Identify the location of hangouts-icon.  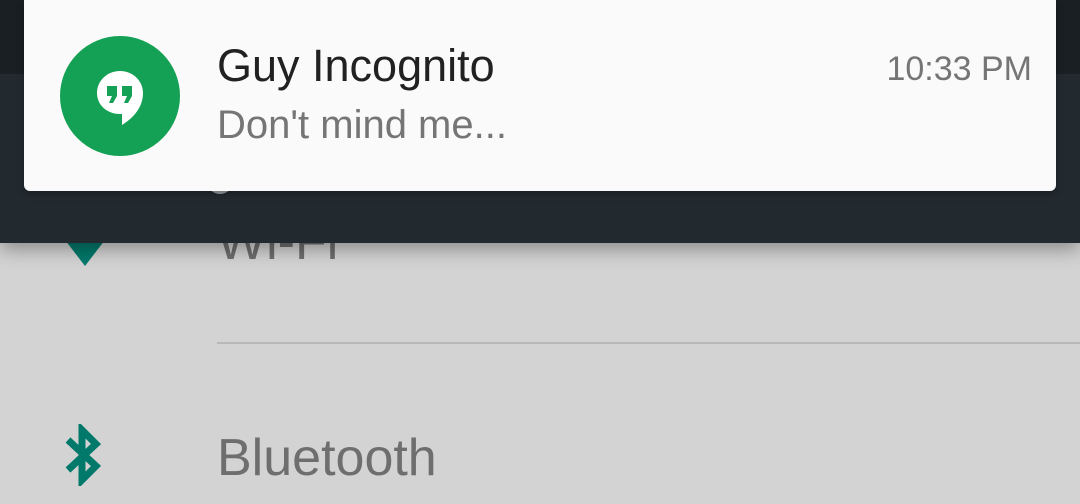
(120, 98).